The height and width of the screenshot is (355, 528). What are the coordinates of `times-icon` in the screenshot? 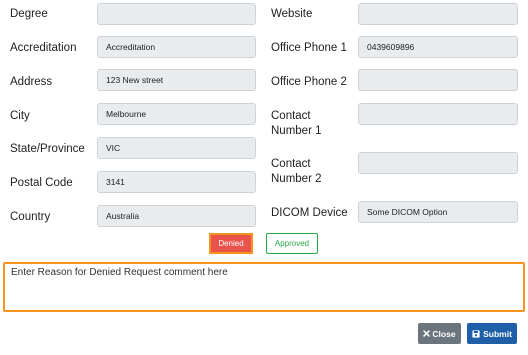 It's located at (427, 333).